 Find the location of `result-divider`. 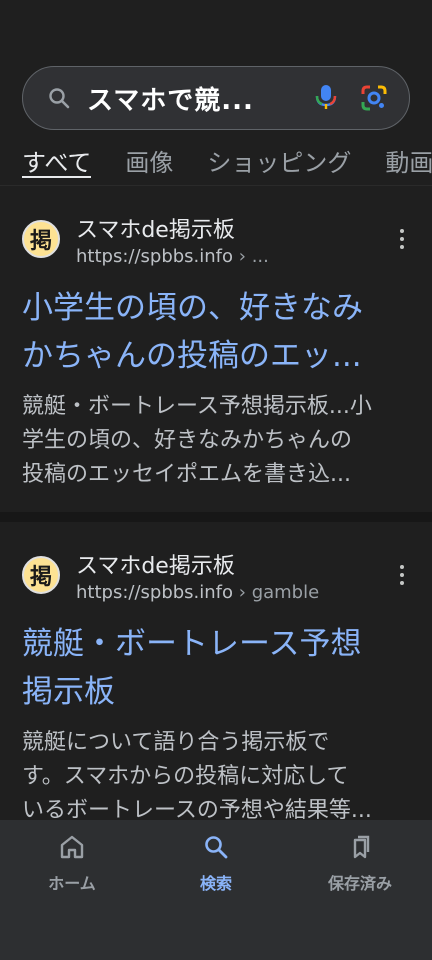

result-divider is located at coordinates (216, 517).